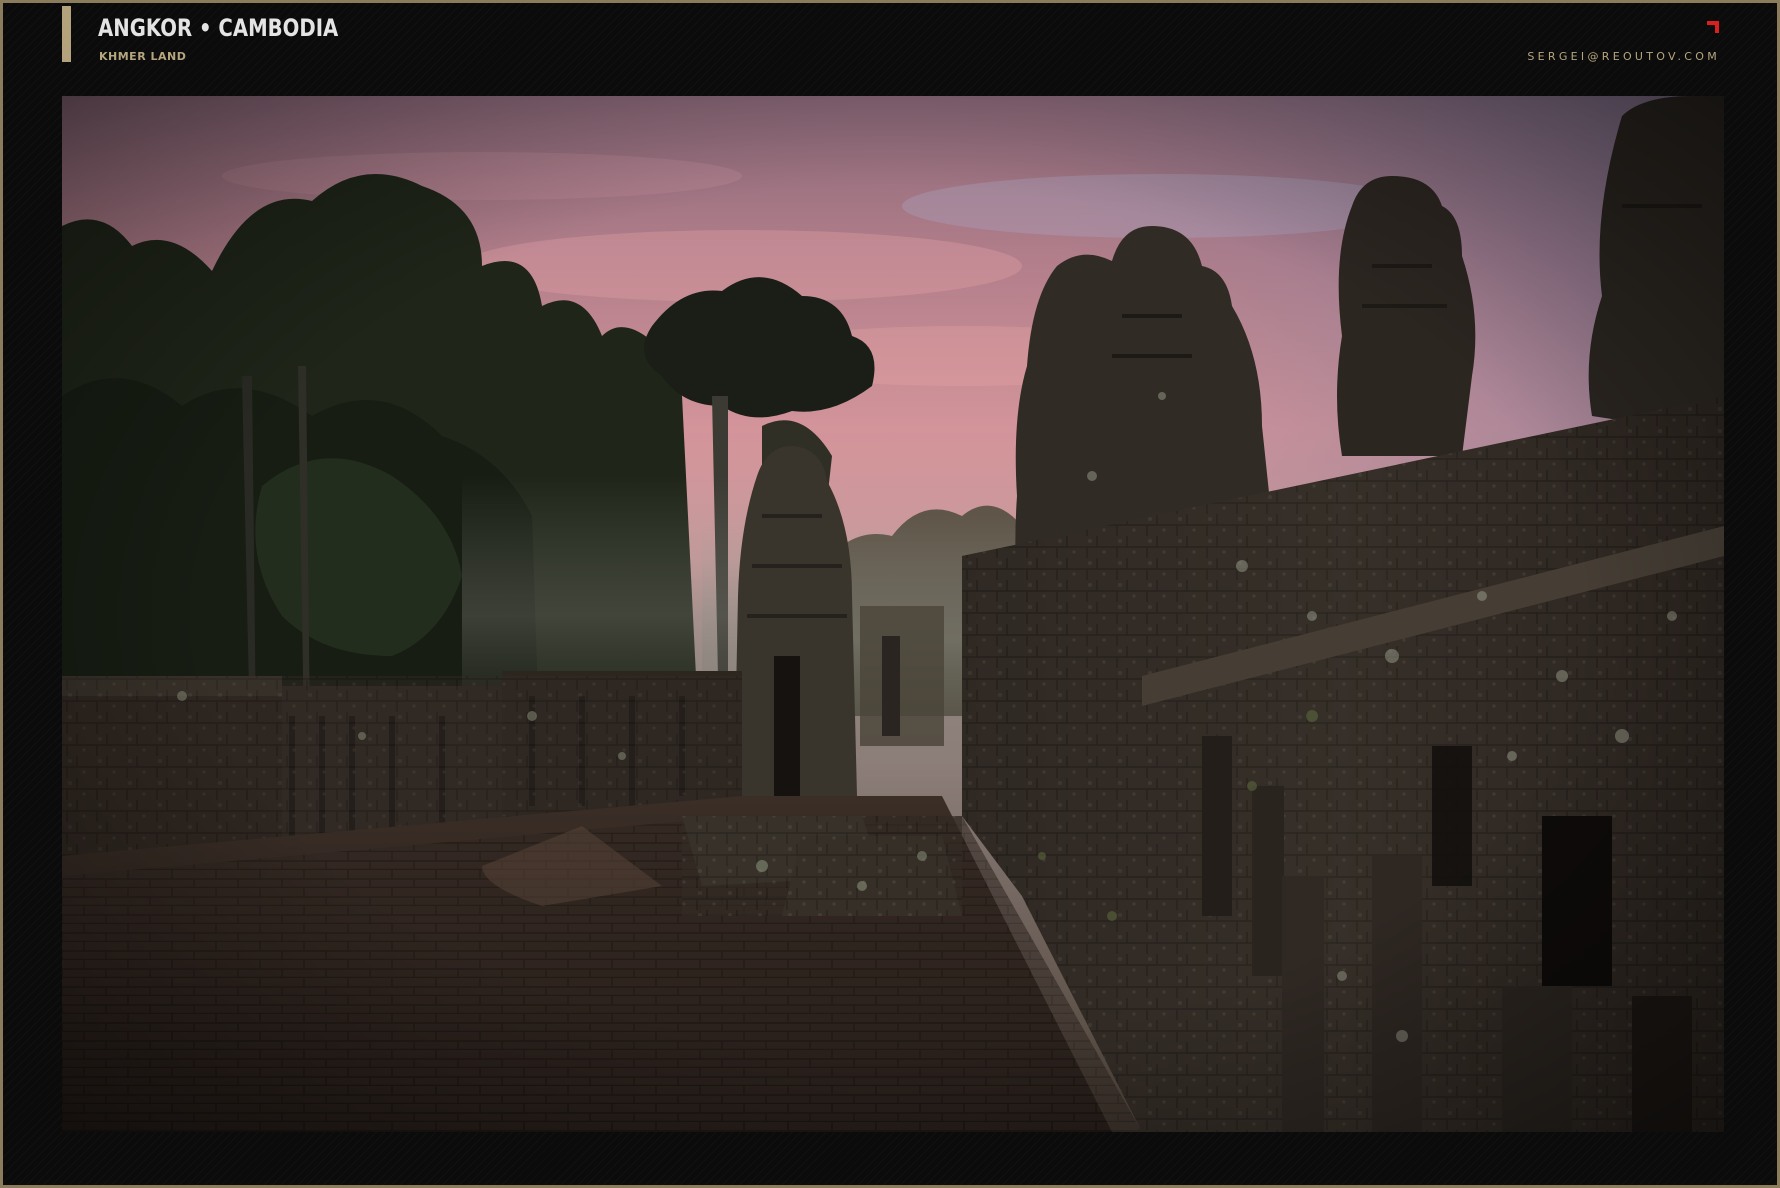 Image resolution: width=1780 pixels, height=1188 pixels. I want to click on title-location: ANGKOR, so click(145, 28).